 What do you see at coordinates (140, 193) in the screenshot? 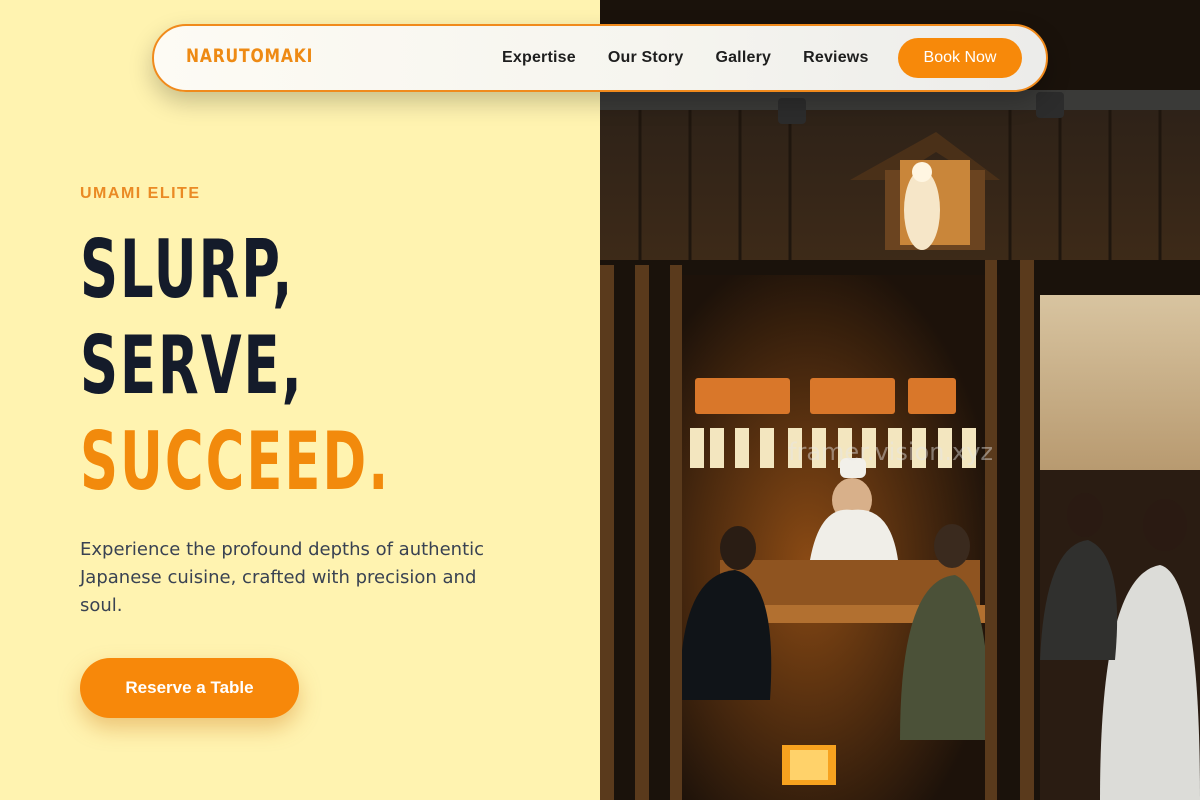
I see `hero-eyebrow: UMAMI ELITE` at bounding box center [140, 193].